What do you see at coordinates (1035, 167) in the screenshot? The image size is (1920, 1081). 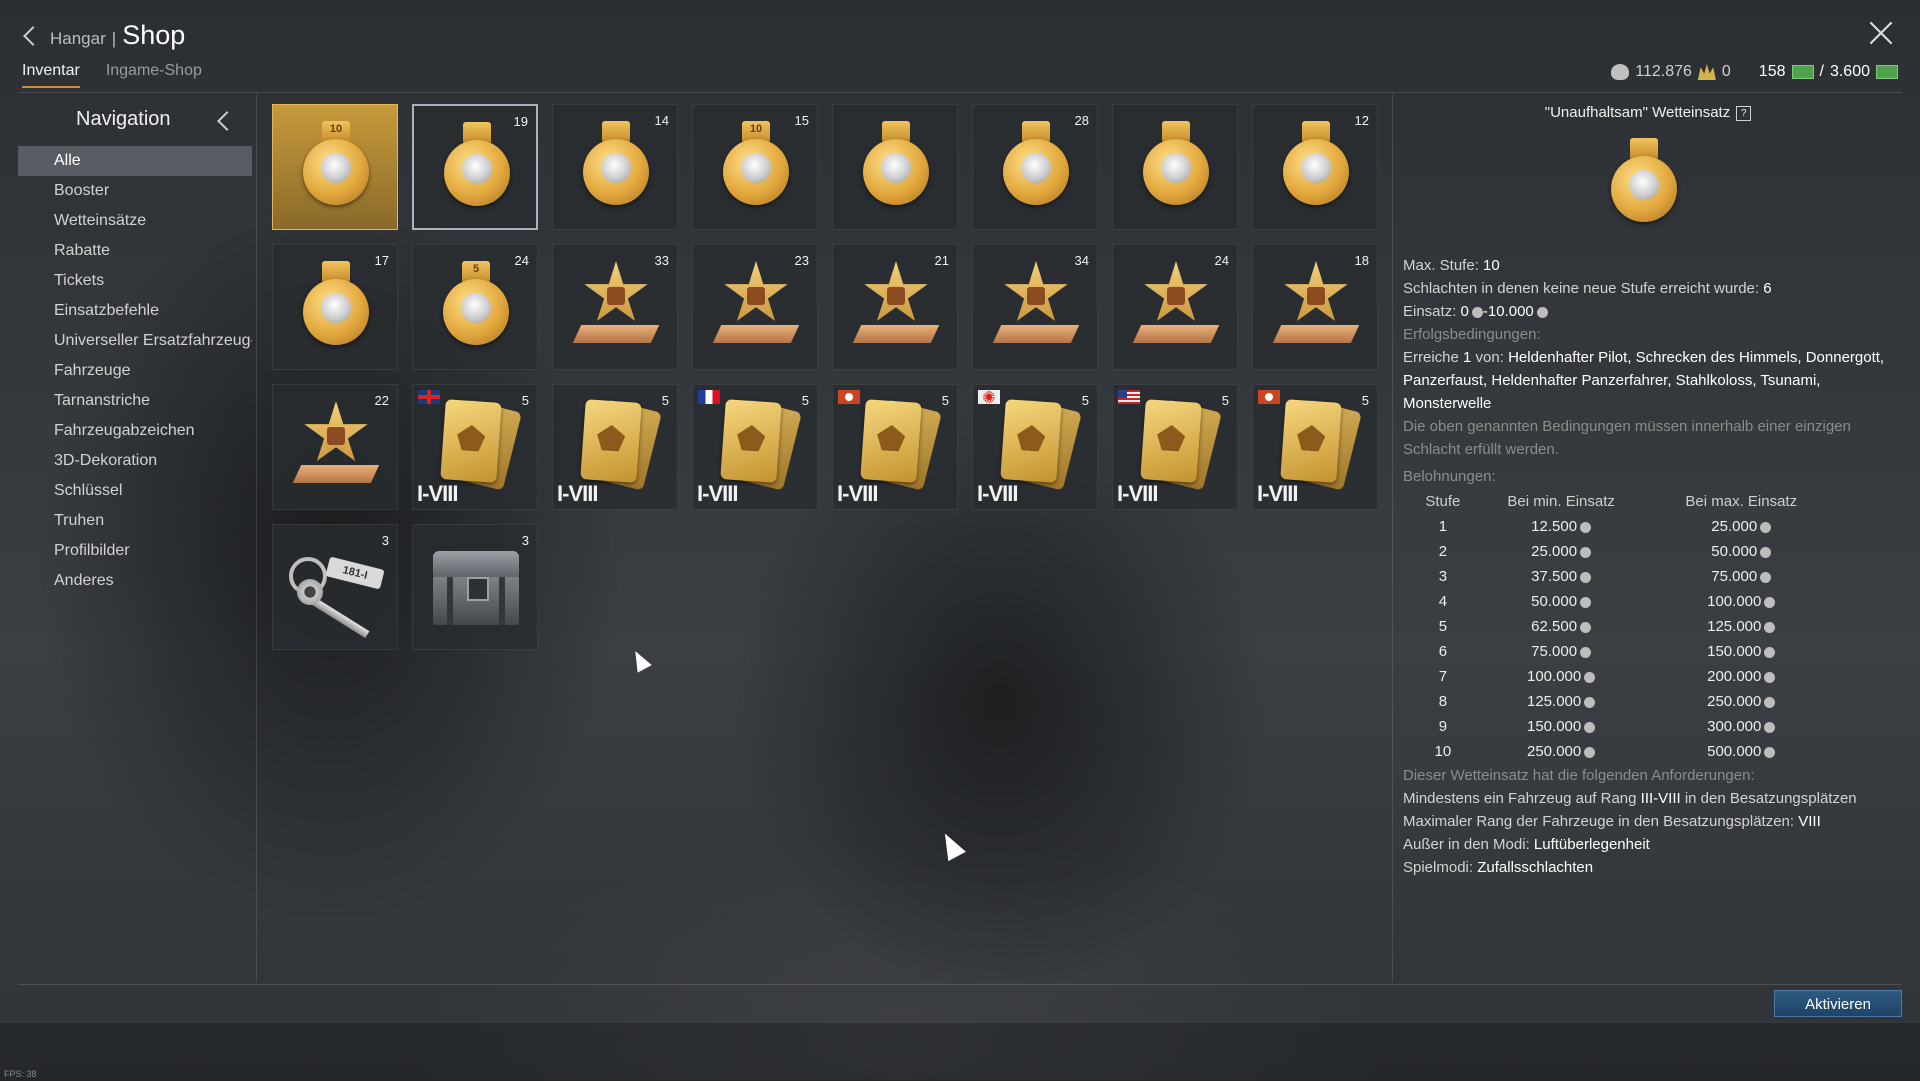 I see `inventory-tile: 28` at bounding box center [1035, 167].